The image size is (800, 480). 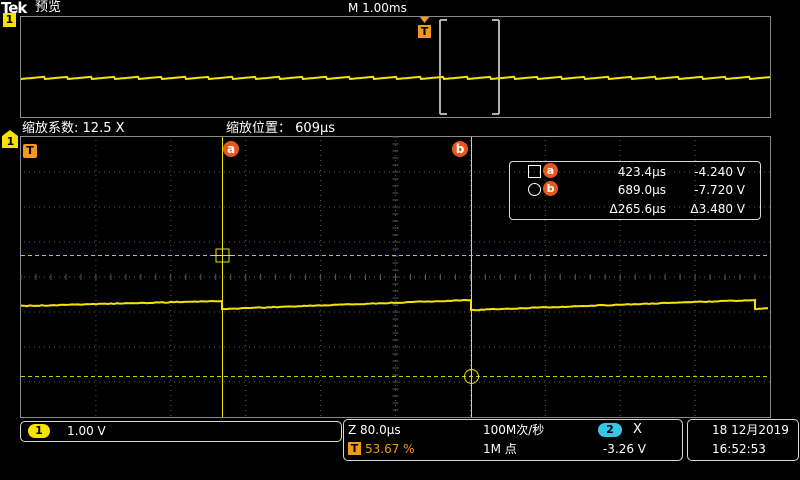 I want to click on ch1-status-badge: 1, so click(x=39, y=431).